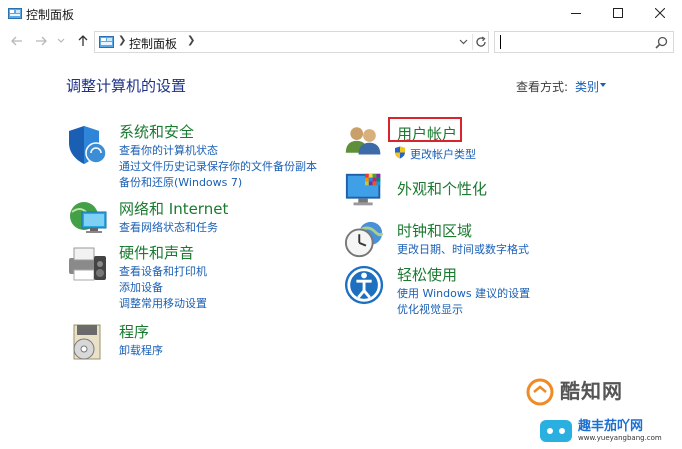 The width and height of the screenshot is (682, 449). What do you see at coordinates (442, 188) in the screenshot?
I see `category-title-appearance: 外观和个性化` at bounding box center [442, 188].